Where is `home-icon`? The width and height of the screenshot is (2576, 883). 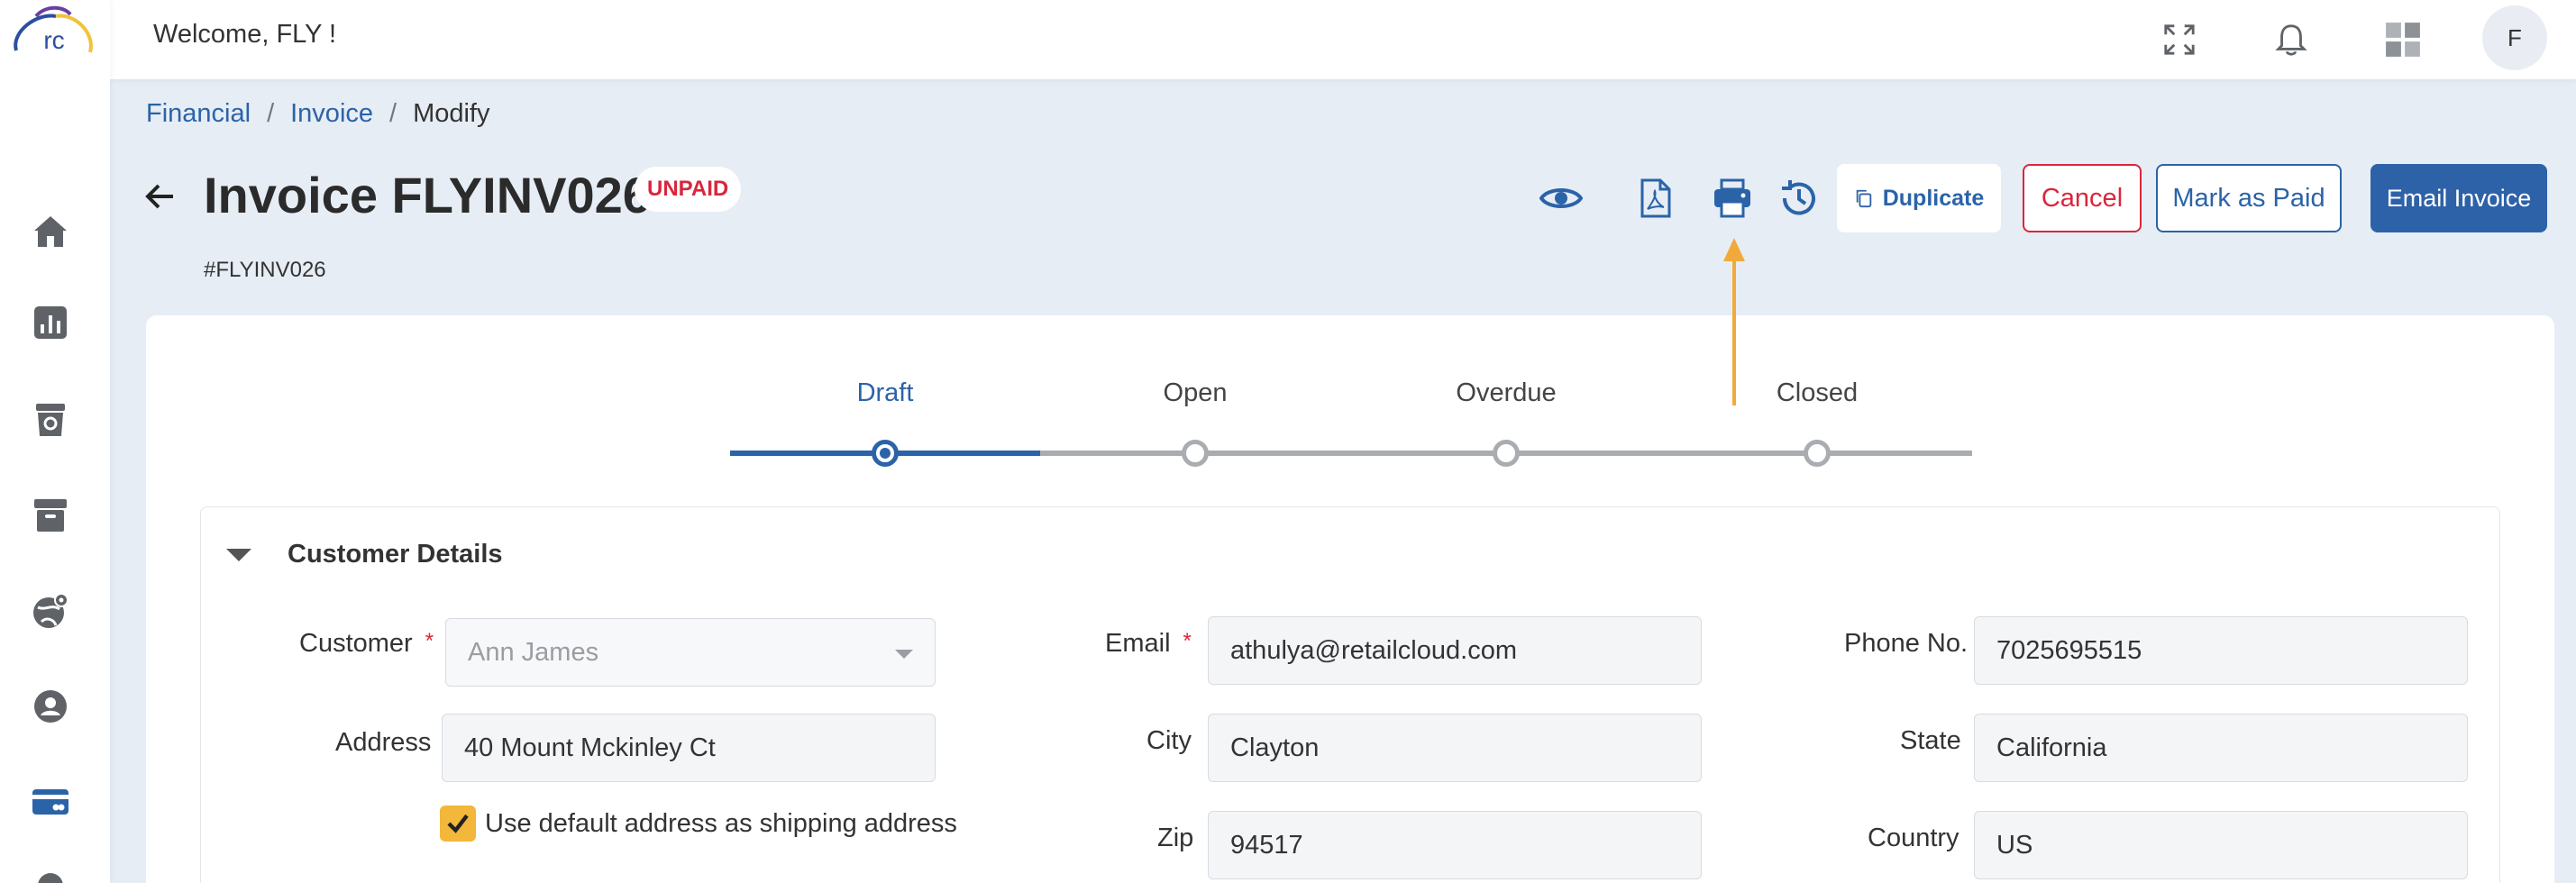 home-icon is located at coordinates (50, 231).